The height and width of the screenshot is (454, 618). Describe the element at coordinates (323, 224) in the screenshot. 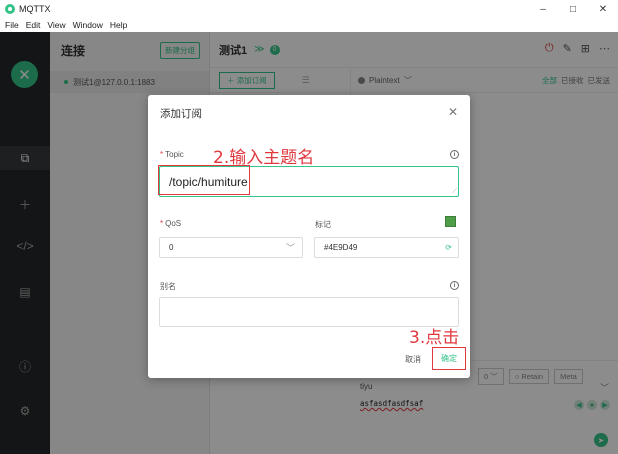

I see `mark-label: 标记` at that location.